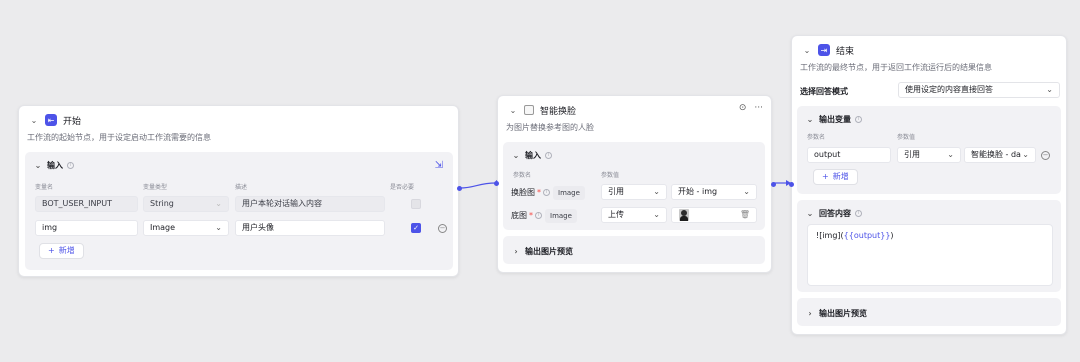  I want to click on more-icon: ···, so click(758, 108).